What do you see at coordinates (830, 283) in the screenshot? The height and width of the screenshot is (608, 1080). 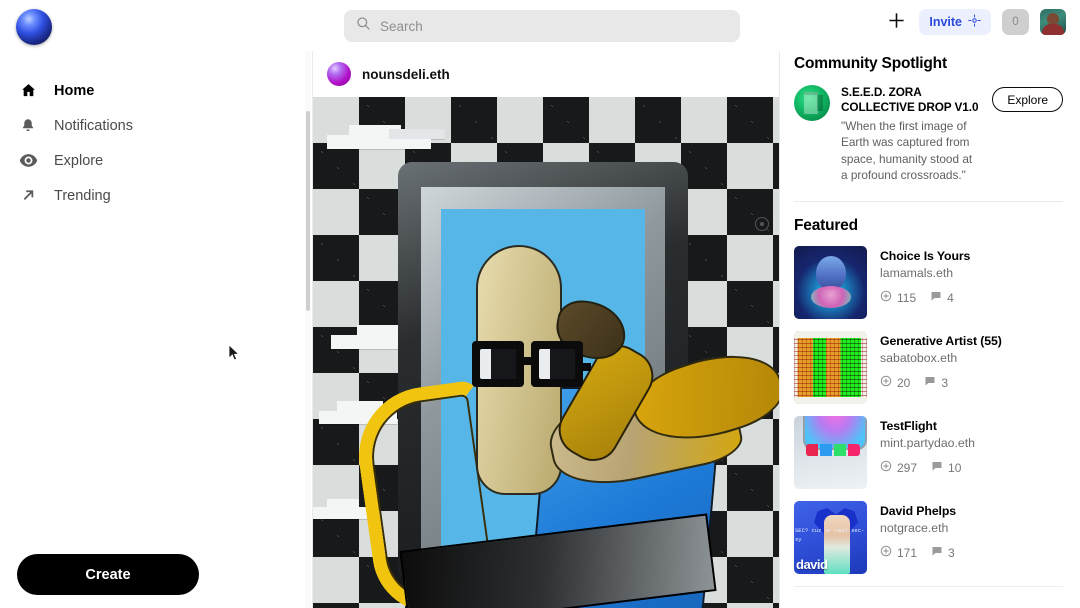 I see `choice-is-yours-thumb-icon` at bounding box center [830, 283].